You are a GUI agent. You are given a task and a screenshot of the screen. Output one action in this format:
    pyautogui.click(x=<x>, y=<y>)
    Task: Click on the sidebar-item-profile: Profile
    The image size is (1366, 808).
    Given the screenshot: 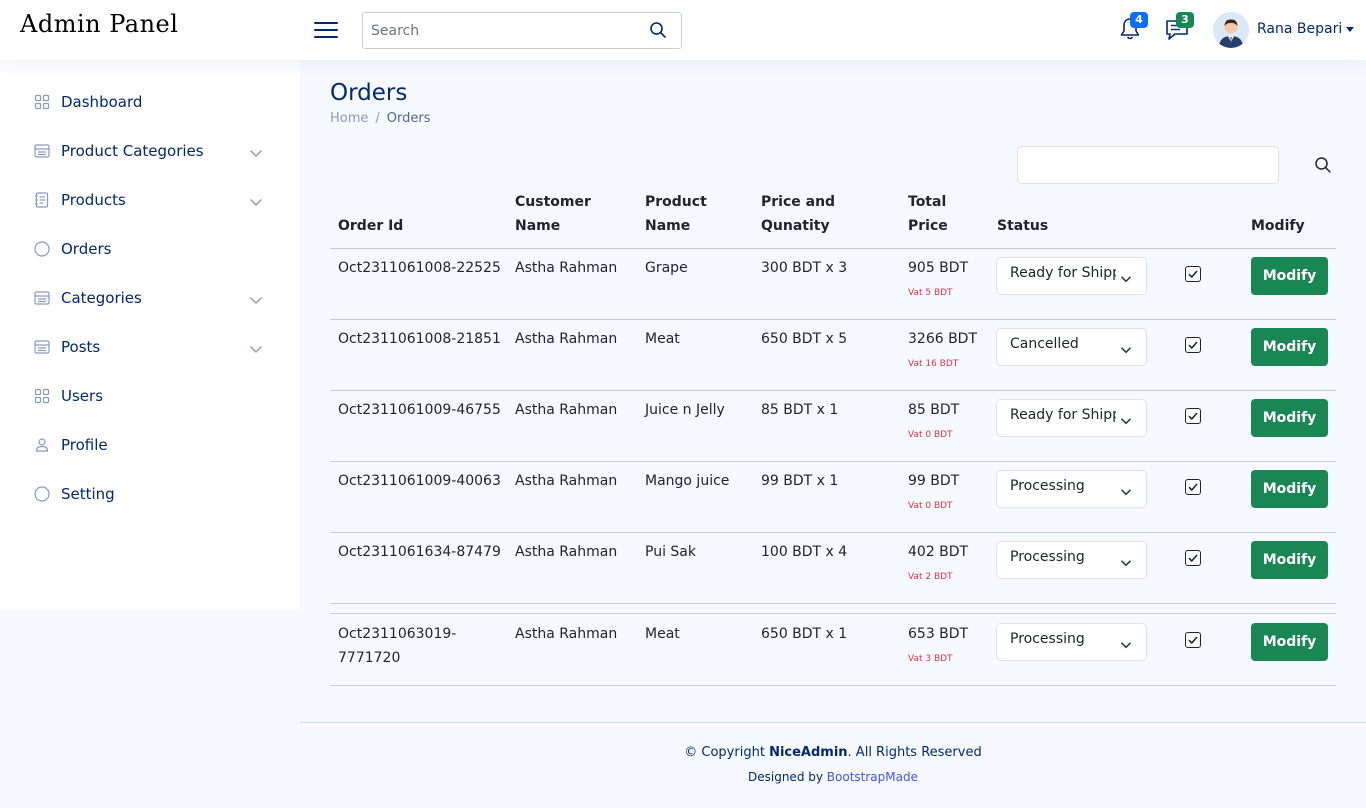 What is the action you would take?
    pyautogui.click(x=154, y=446)
    